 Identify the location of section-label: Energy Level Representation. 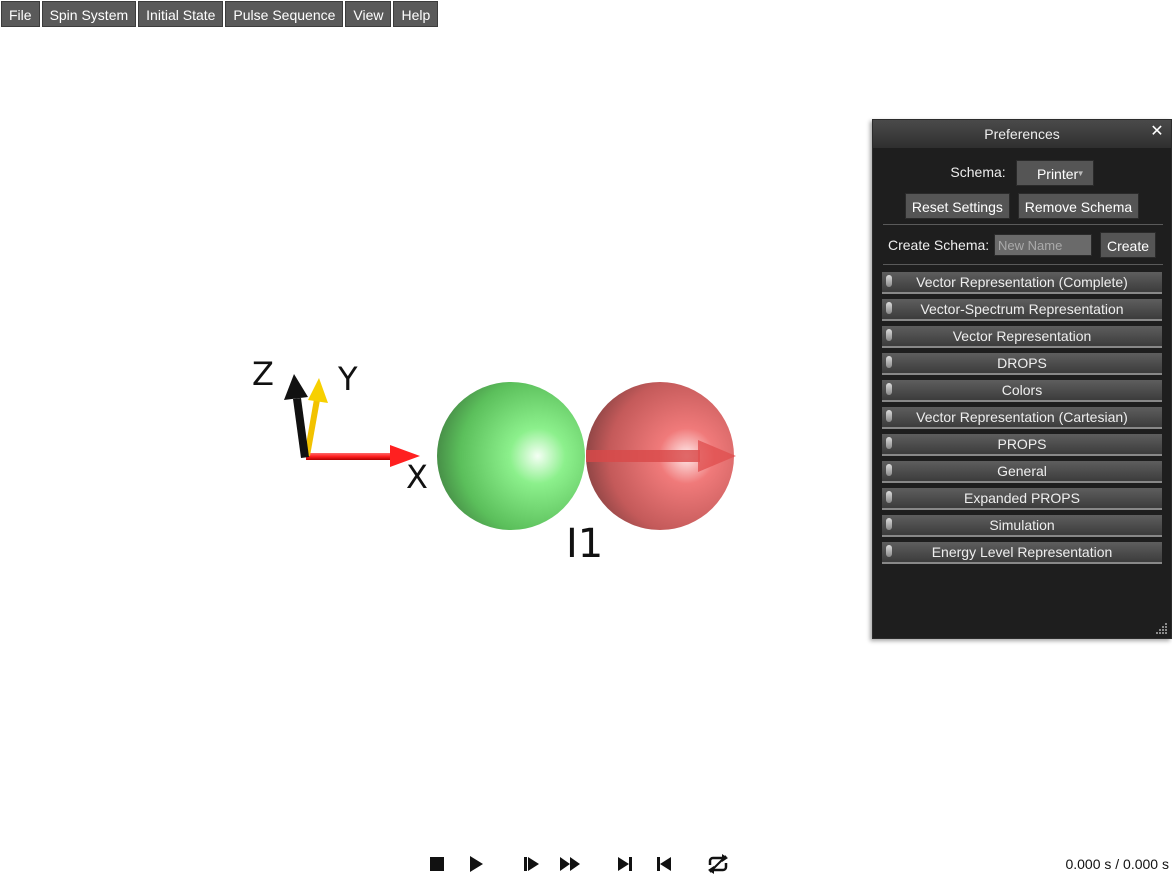
(1022, 552).